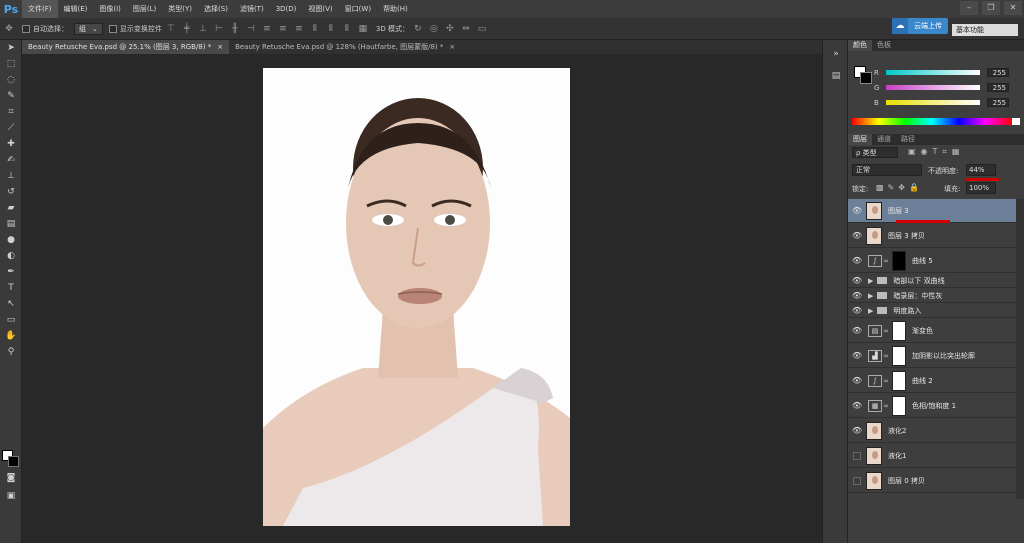 This screenshot has width=1024, height=543. I want to click on align-vcenter-icon: ╪, so click(187, 29).